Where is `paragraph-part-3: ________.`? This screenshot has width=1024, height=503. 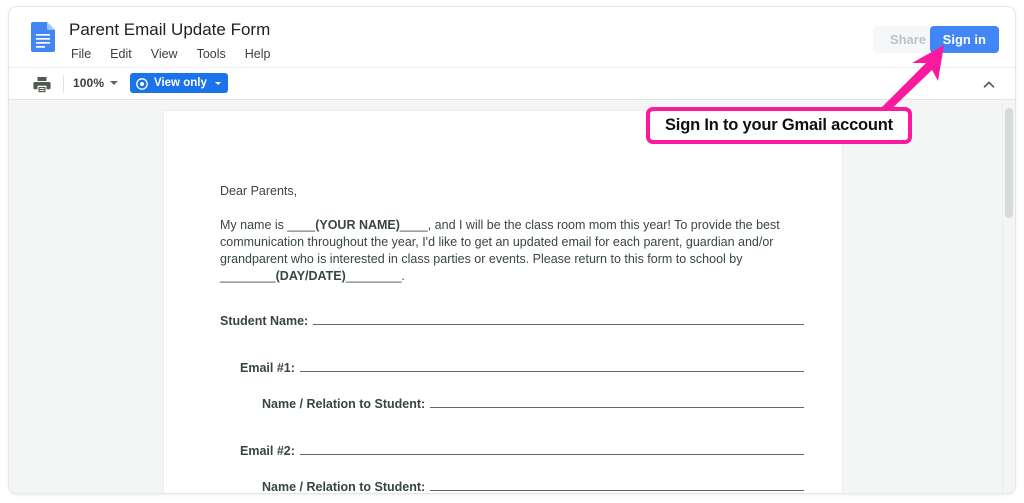 paragraph-part-3: ________. is located at coordinates (375, 276).